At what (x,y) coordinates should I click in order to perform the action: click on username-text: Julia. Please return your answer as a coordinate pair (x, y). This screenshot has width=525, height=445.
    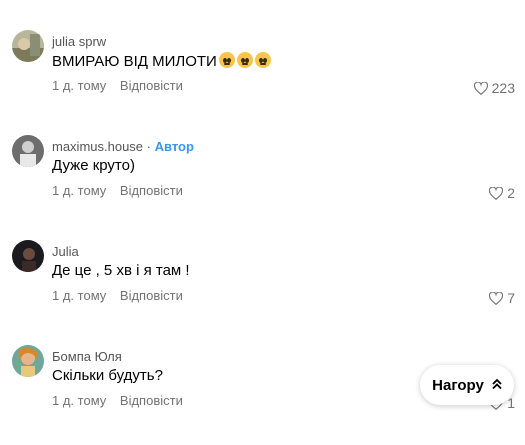
    Looking at the image, I should click on (65, 251).